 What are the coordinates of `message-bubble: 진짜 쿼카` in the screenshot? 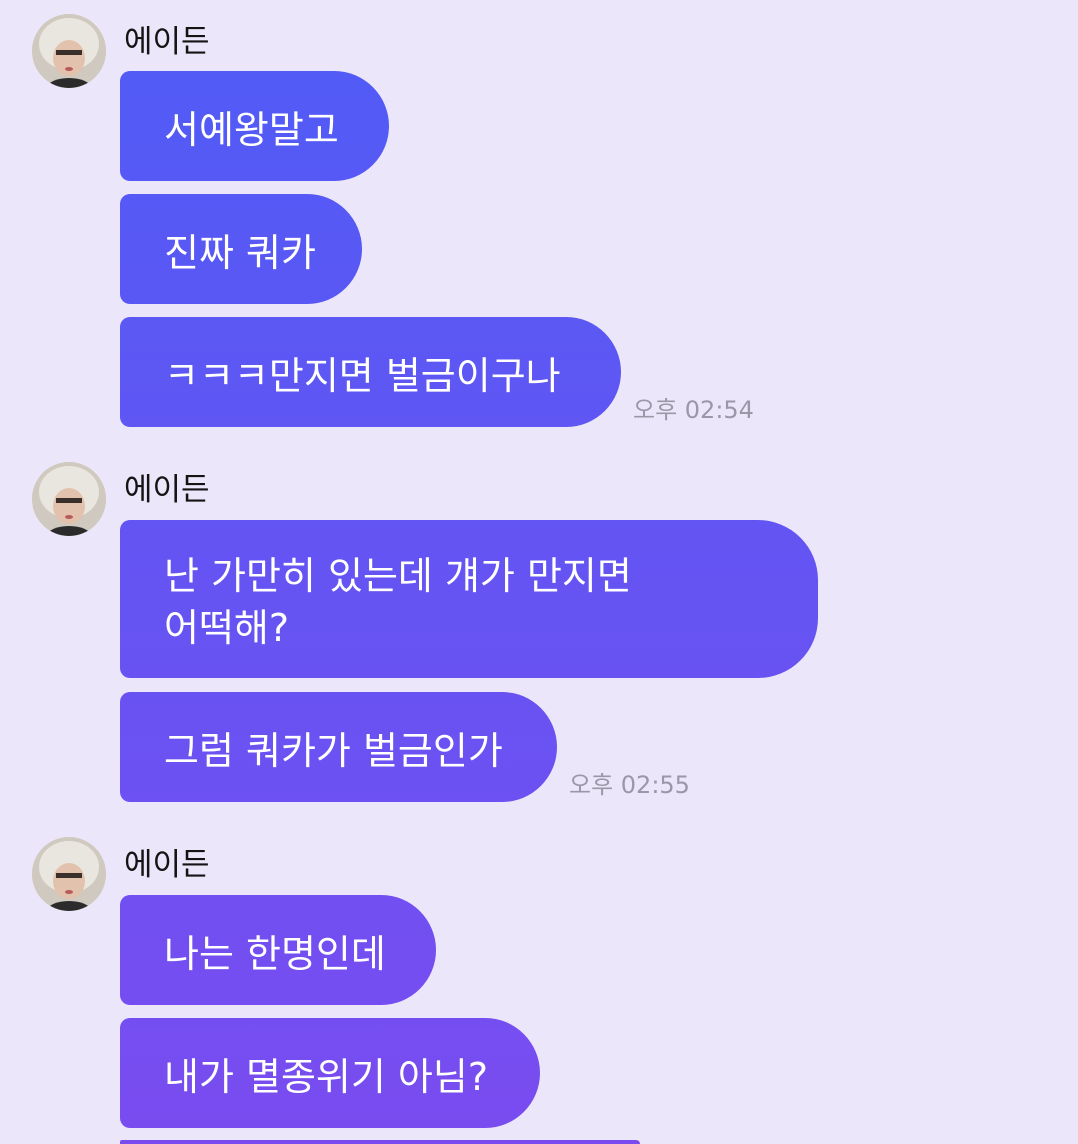 It's located at (241, 249).